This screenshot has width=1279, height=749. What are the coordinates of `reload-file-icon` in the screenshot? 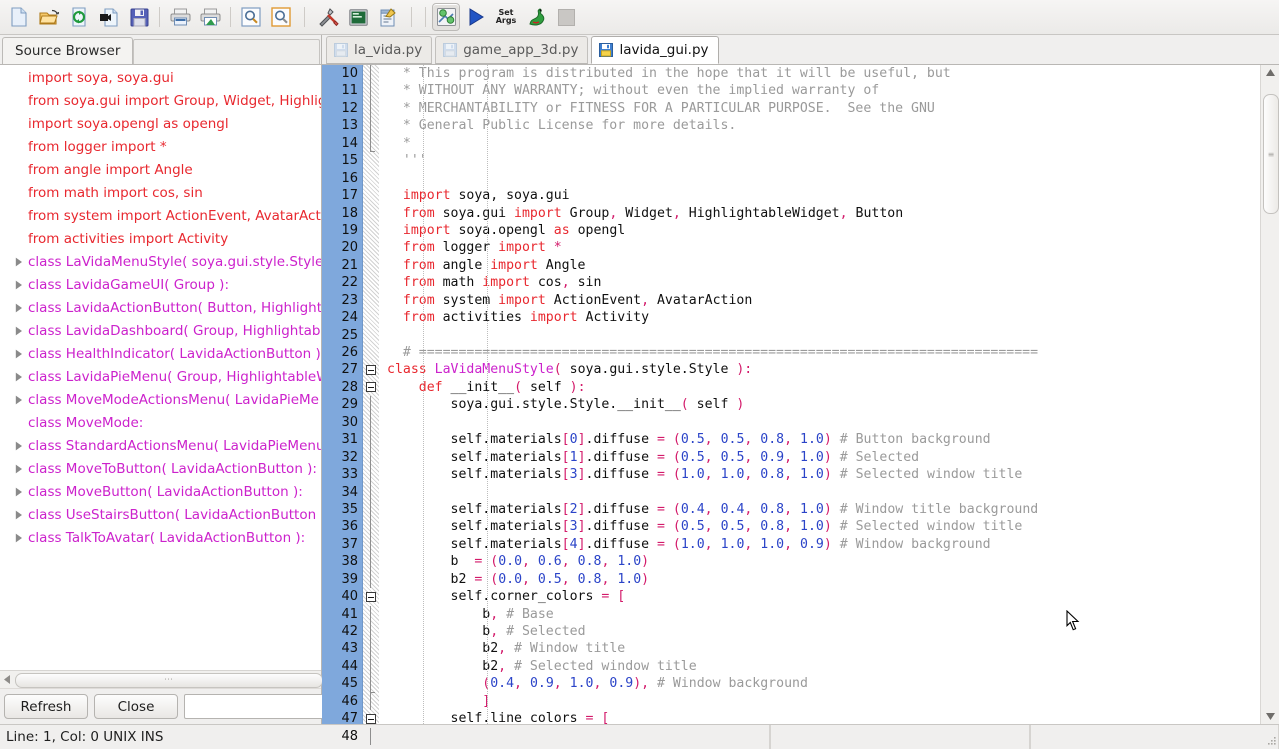 It's located at (79, 17).